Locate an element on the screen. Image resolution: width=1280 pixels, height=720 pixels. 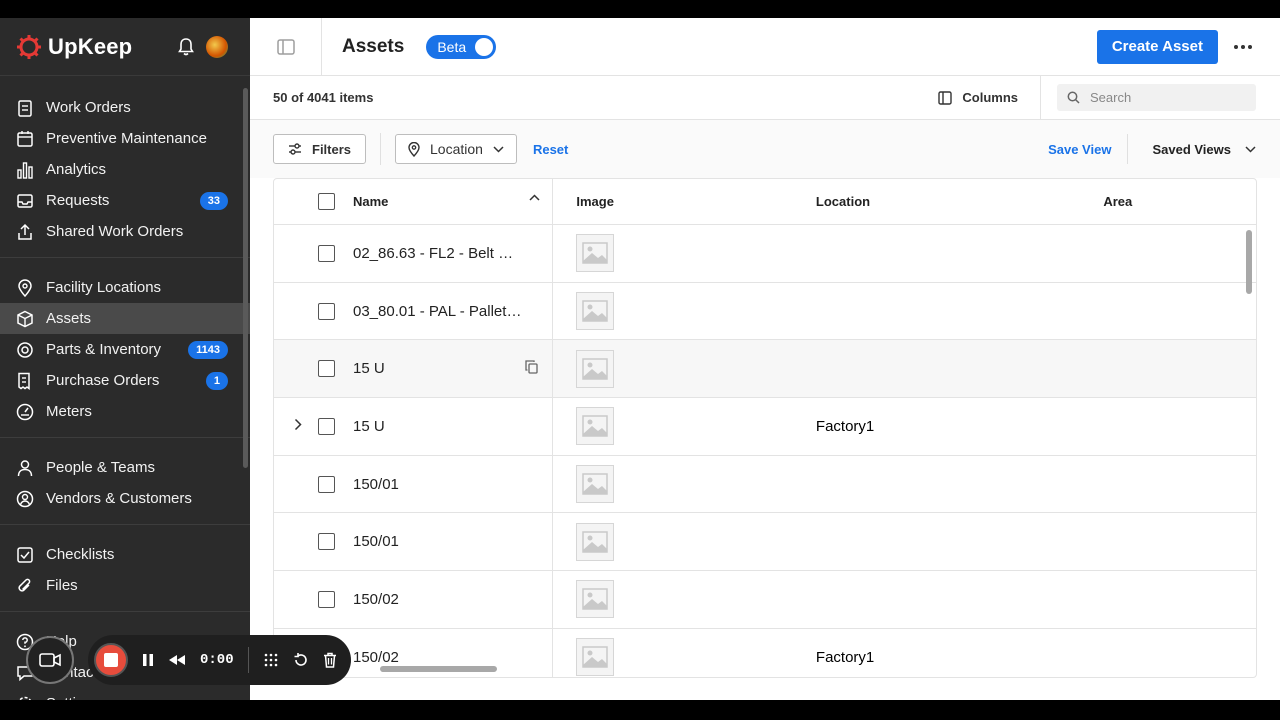
create-asset-button: Create Asset is located at coordinates (1157, 46).